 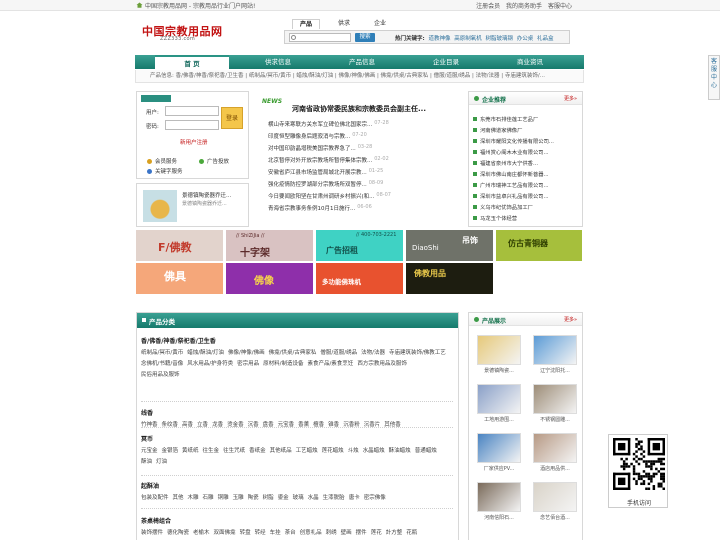 What do you see at coordinates (223, 498) in the screenshot?
I see `category-link: 铜雕` at bounding box center [223, 498].